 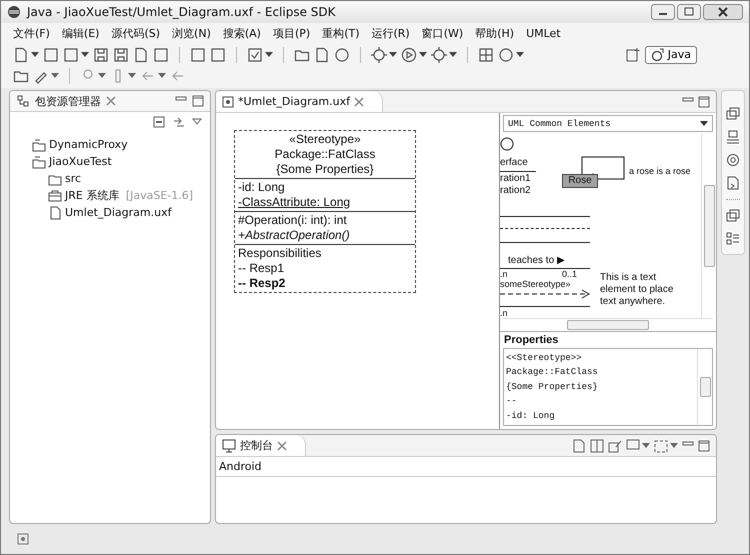 I want to click on menu-item: 文件(F), so click(x=31, y=33).